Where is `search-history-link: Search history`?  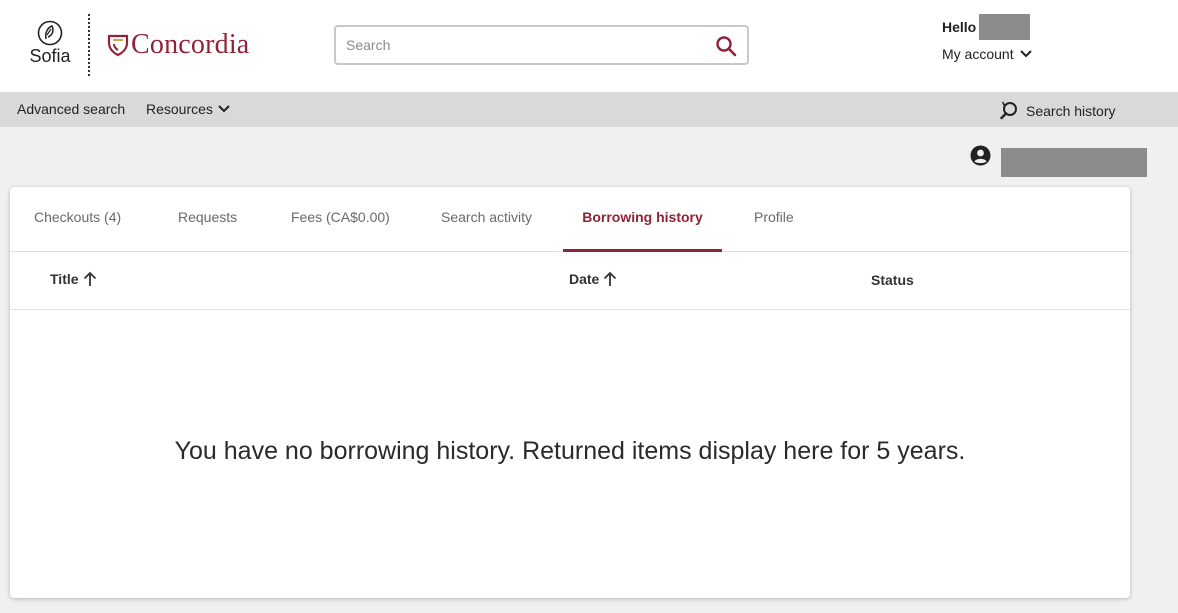 search-history-link: Search history is located at coordinates (1057, 110).